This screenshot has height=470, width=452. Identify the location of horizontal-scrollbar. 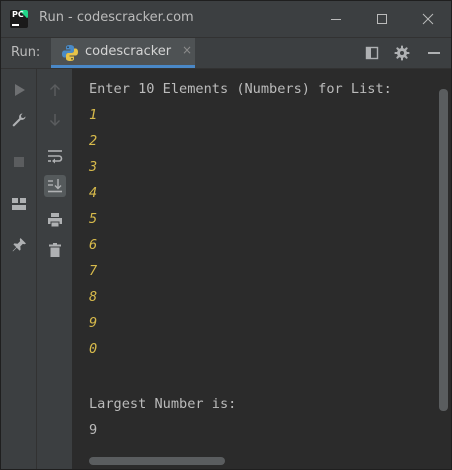
(157, 461).